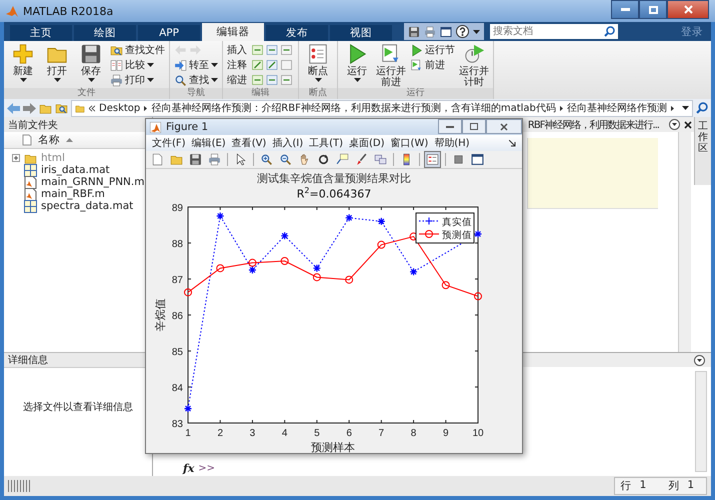 The height and width of the screenshot is (500, 715). What do you see at coordinates (288, 143) in the screenshot?
I see `menu-item: 插入(I)` at bounding box center [288, 143].